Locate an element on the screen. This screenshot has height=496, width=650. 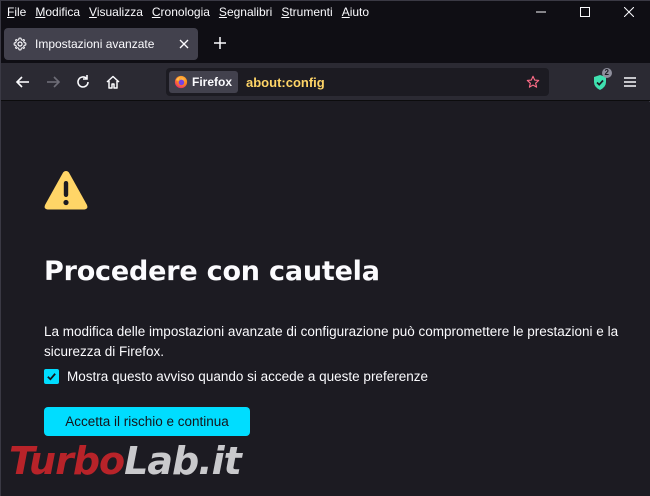
tab-close-button is located at coordinates (184, 44).